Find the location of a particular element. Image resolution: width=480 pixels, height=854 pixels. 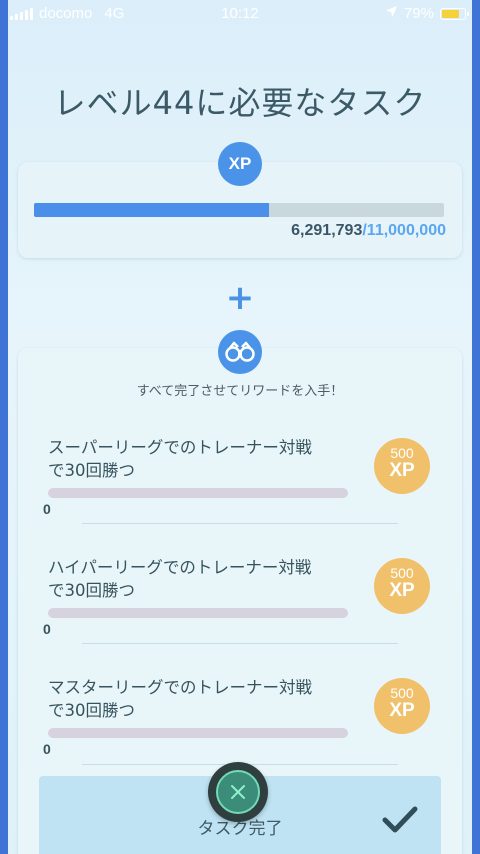

task-text-line1: マスターリーグでのトレーナー対戦 is located at coordinates (180, 687).